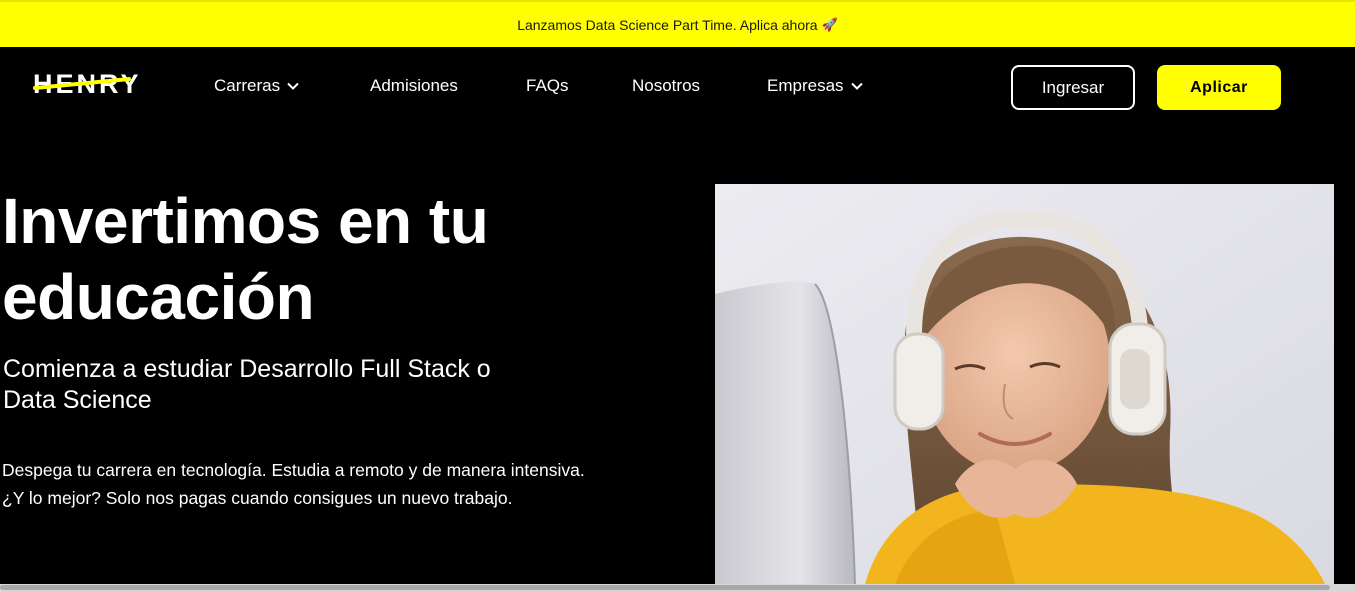  Describe the element at coordinates (1219, 87) in the screenshot. I see `apply-button: Aplicar` at that location.